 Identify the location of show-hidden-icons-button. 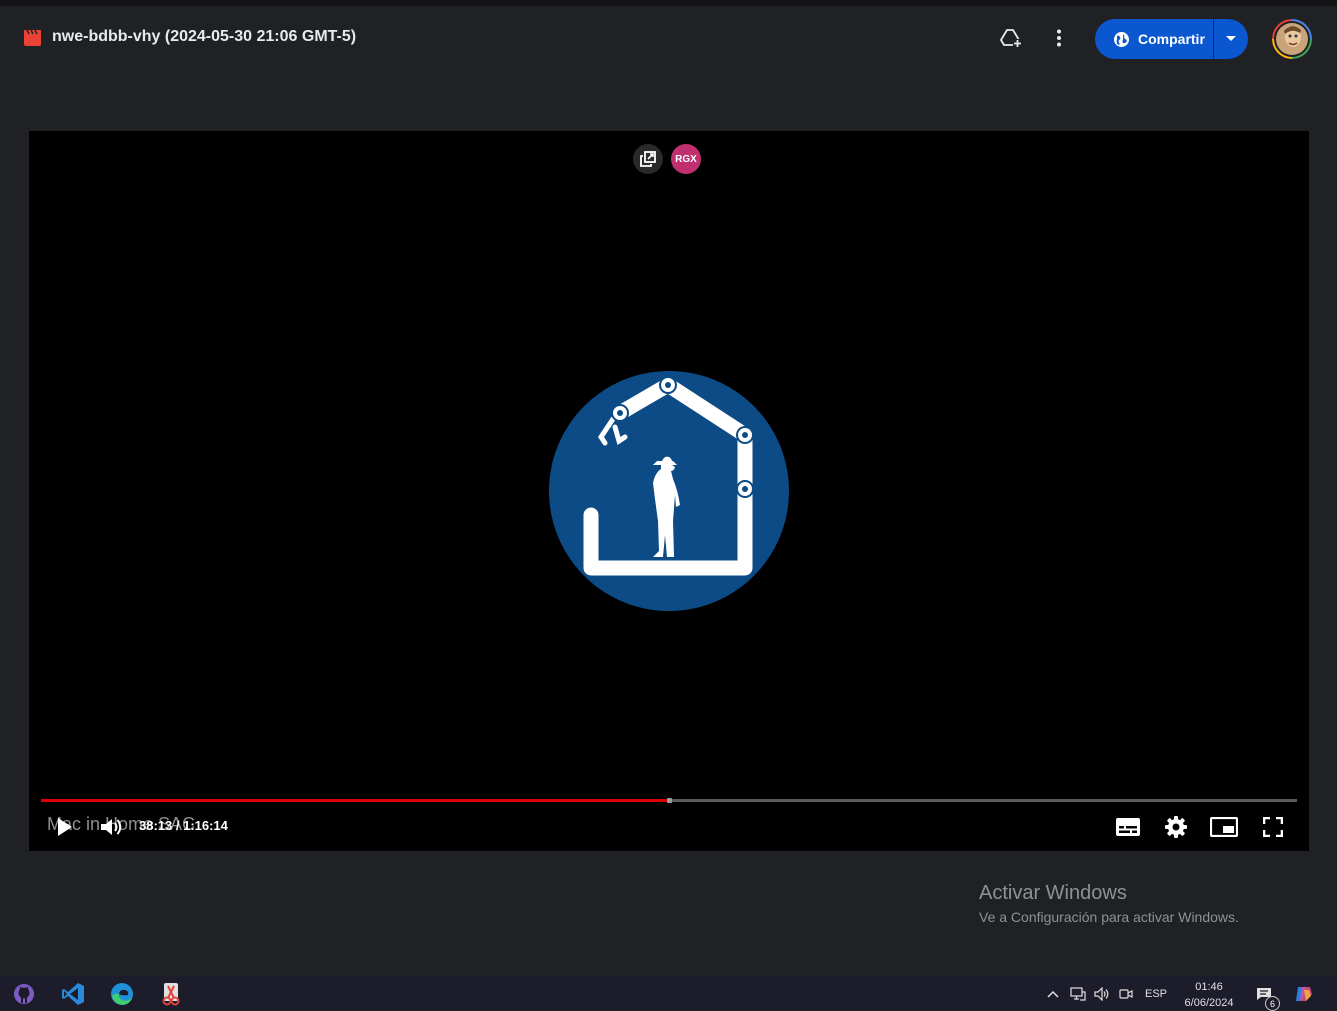
(1053, 994).